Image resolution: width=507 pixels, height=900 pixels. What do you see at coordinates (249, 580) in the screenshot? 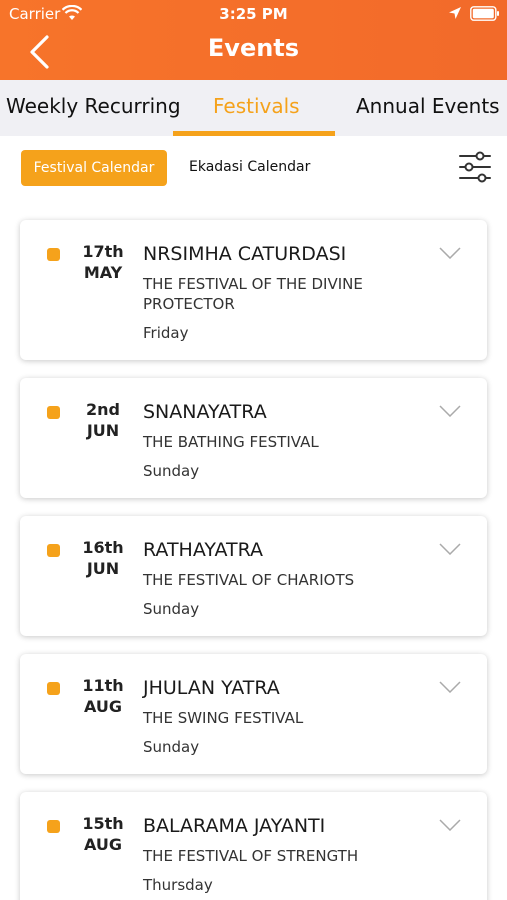
I see `event-subtitle: THE FESTIVAL OF CHARIOTS` at bounding box center [249, 580].